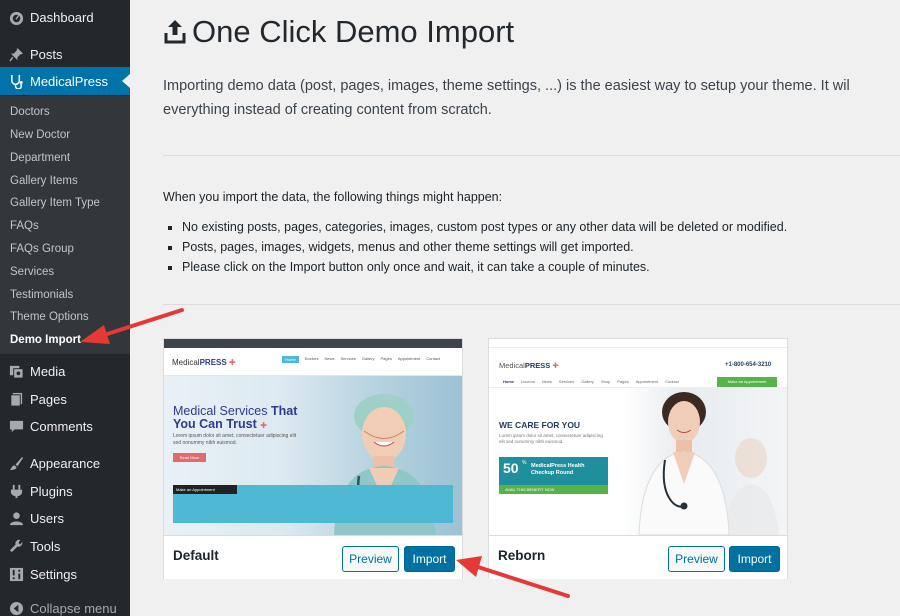 The width and height of the screenshot is (900, 616). I want to click on arrow-to-demo-import, so click(132, 326).